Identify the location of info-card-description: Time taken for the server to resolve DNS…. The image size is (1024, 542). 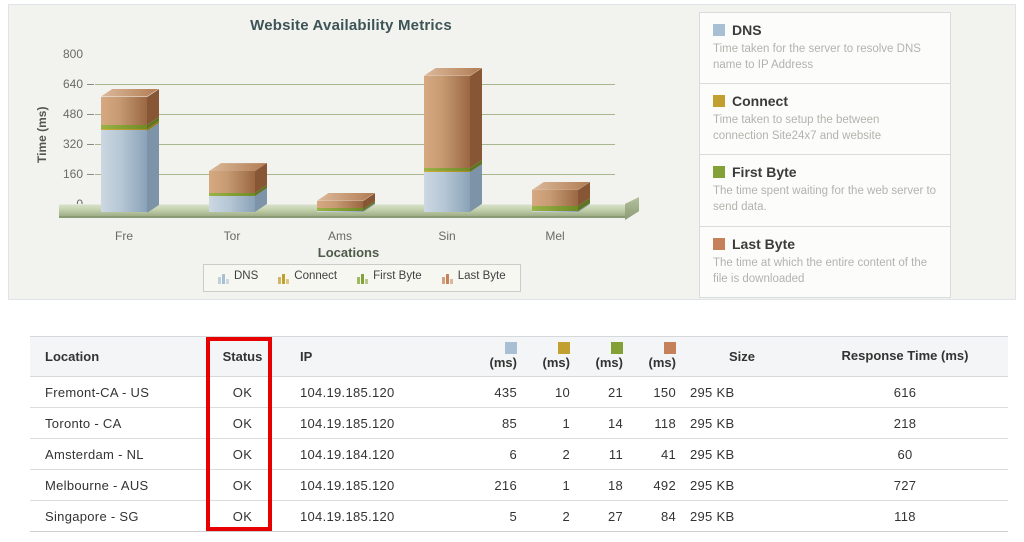
(817, 57).